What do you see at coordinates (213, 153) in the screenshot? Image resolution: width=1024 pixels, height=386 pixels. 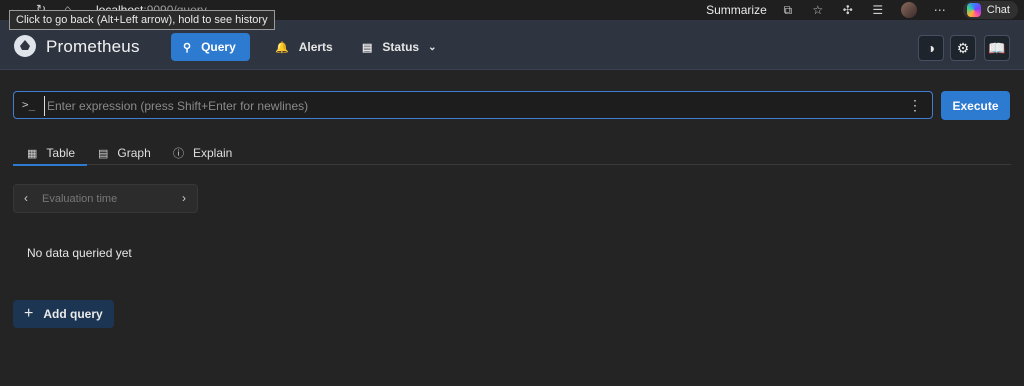 I see `tab-explain-label: Explain` at bounding box center [213, 153].